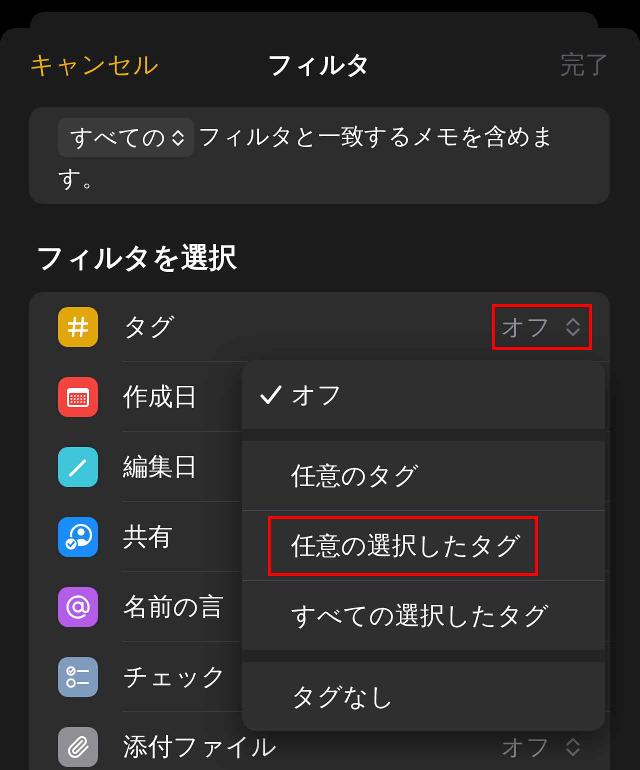  I want to click on menu-option: 任意の選択したタグ, so click(423, 545).